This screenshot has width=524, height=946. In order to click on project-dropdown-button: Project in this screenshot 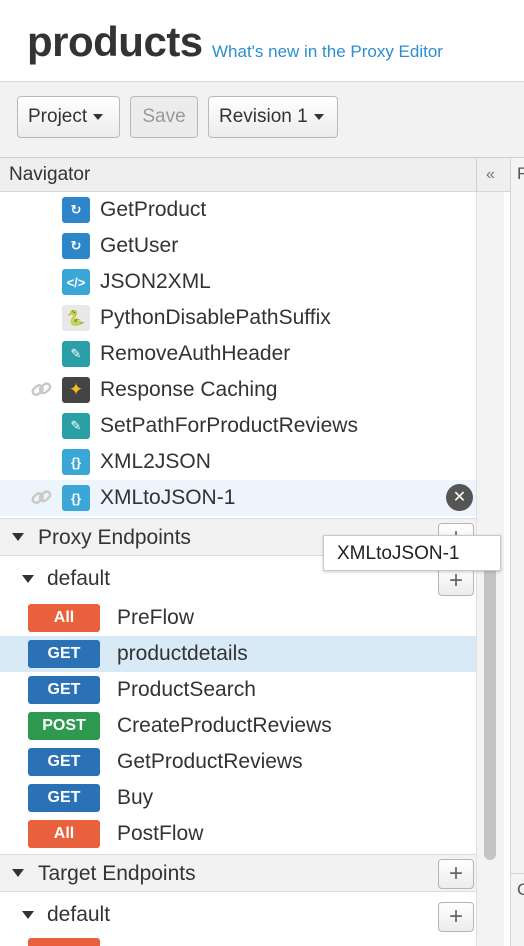, I will do `click(68, 117)`.